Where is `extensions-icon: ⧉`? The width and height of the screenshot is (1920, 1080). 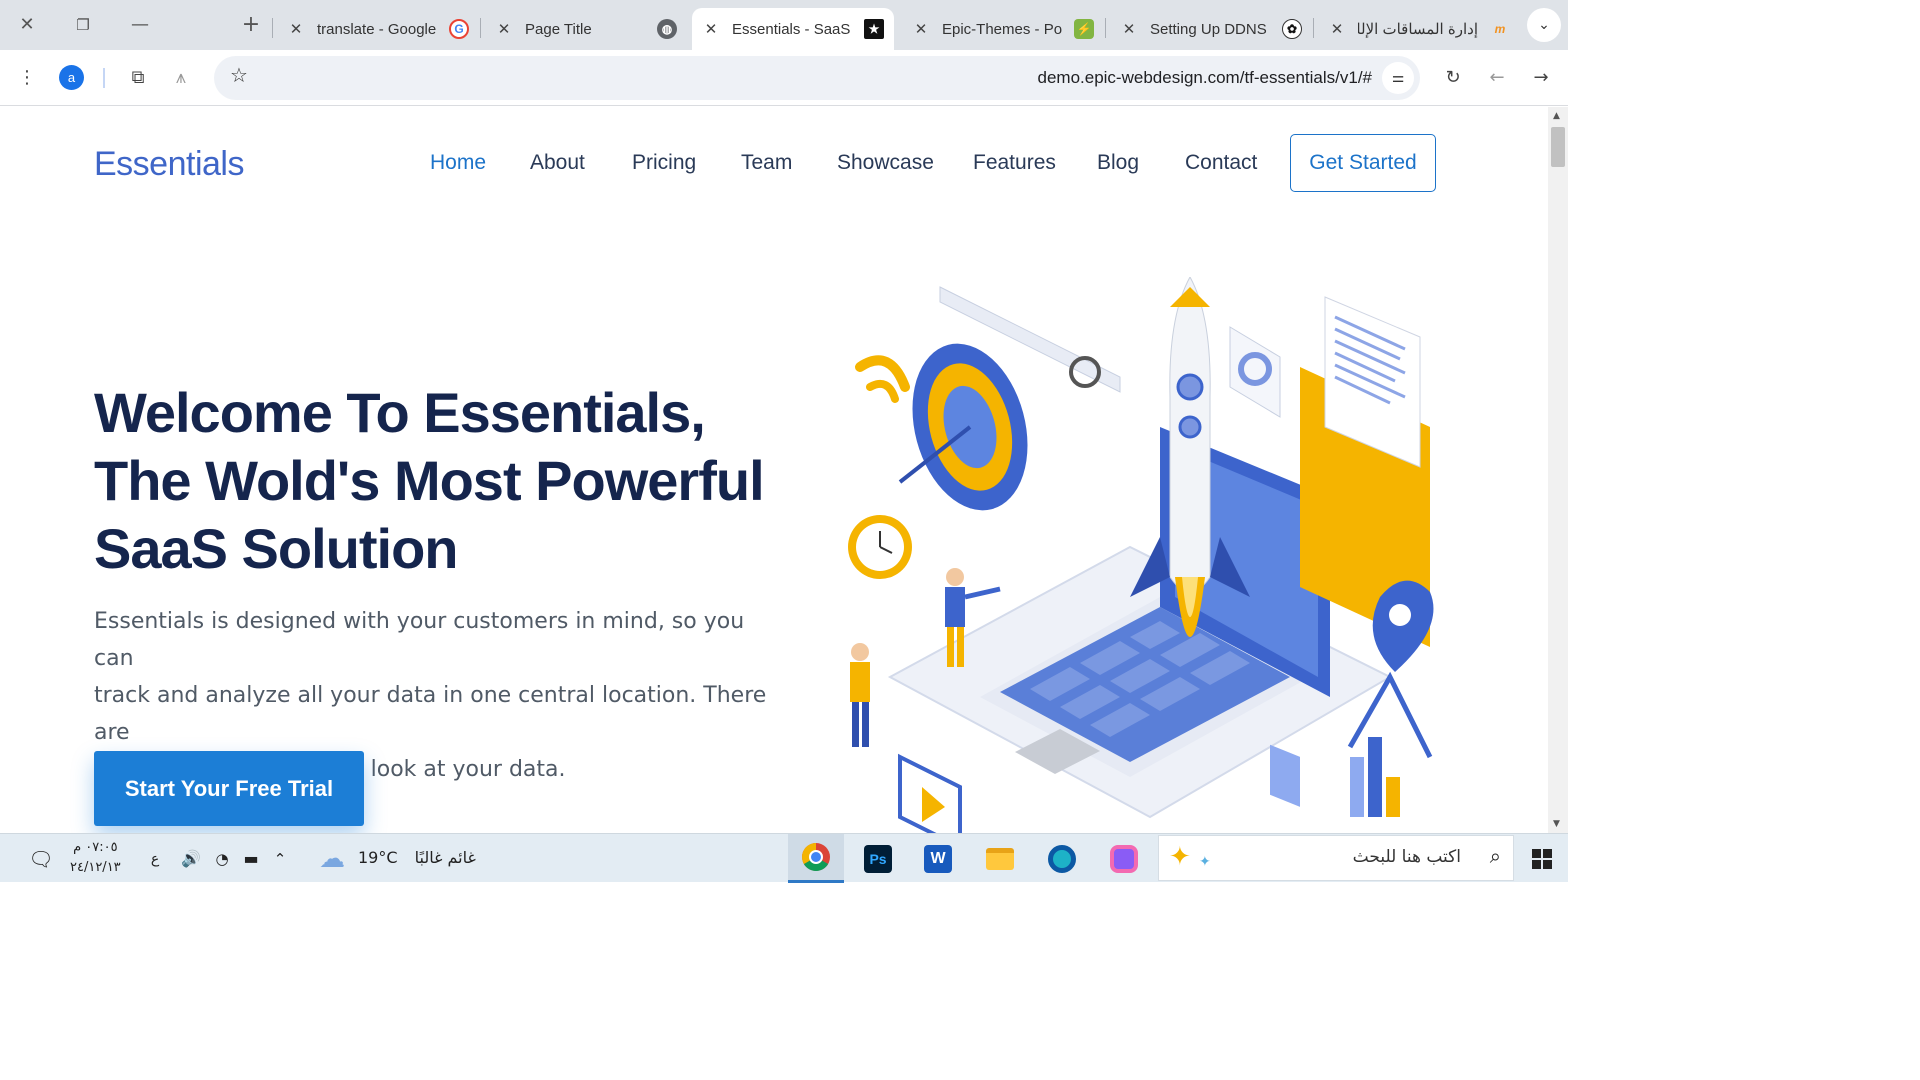 extensions-icon: ⧉ is located at coordinates (138, 78).